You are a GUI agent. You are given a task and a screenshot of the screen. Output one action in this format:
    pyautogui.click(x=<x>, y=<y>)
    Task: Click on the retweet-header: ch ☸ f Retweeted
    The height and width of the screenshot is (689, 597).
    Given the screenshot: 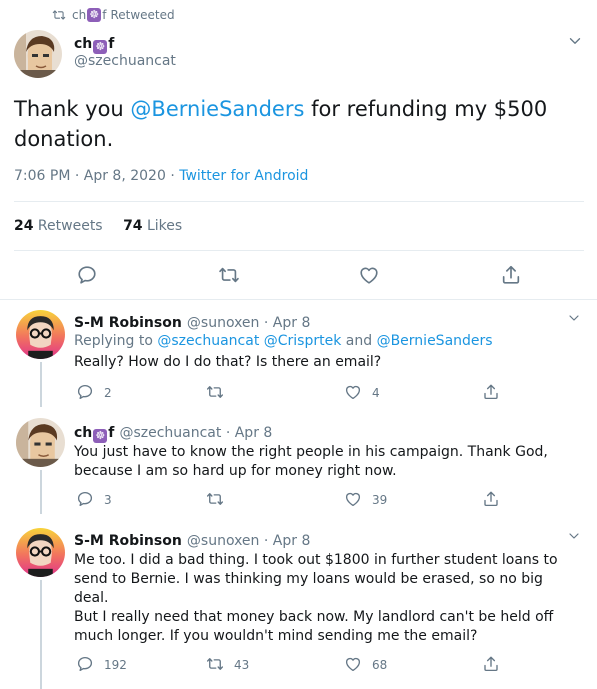 What is the action you would take?
    pyautogui.click(x=113, y=15)
    